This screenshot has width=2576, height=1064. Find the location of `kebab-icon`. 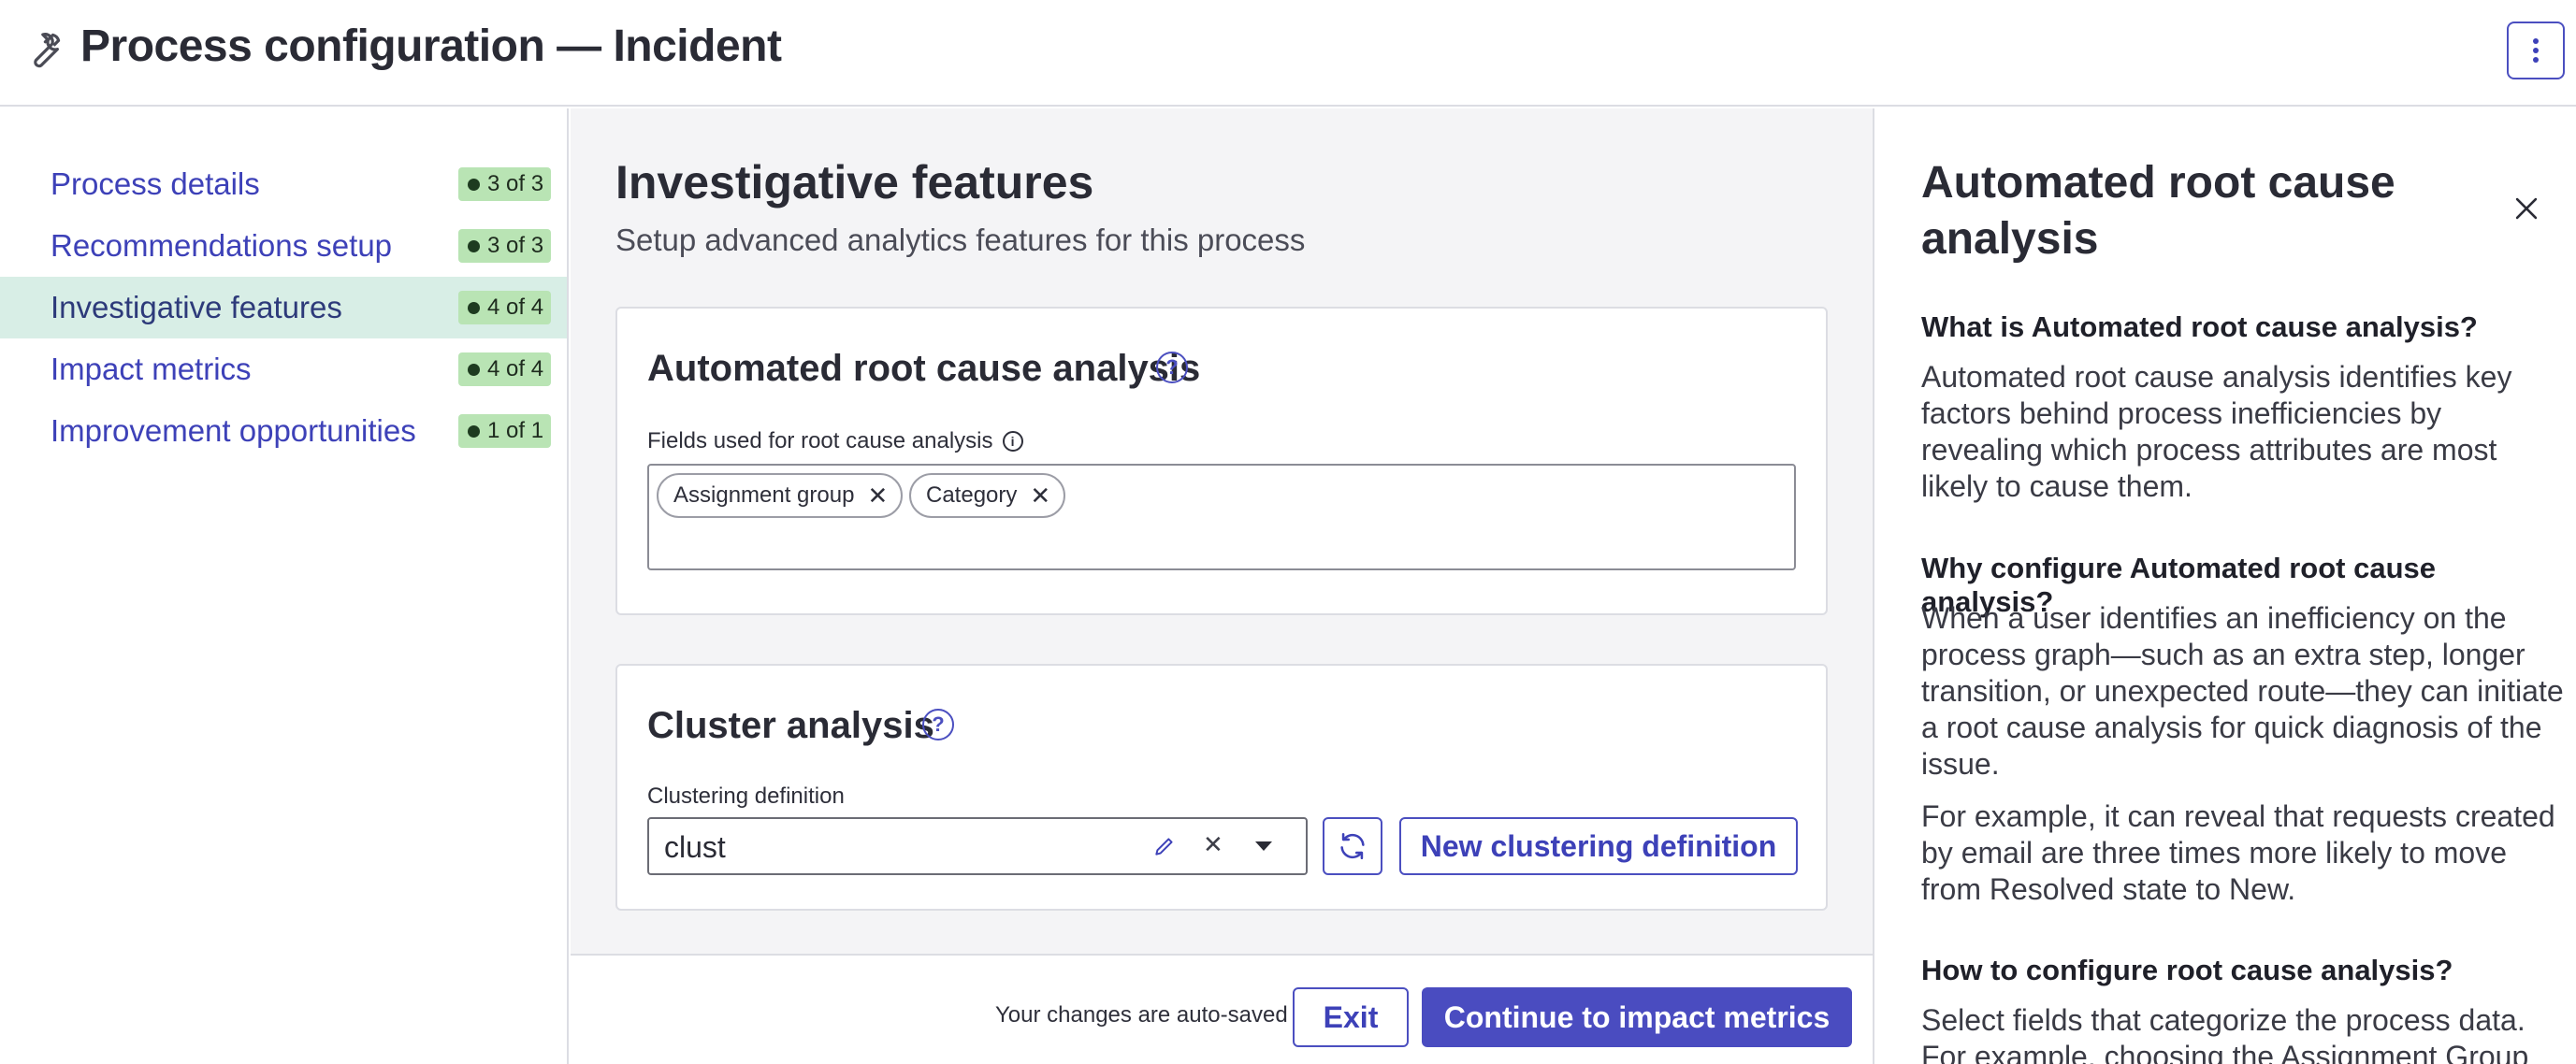

kebab-icon is located at coordinates (2536, 50).